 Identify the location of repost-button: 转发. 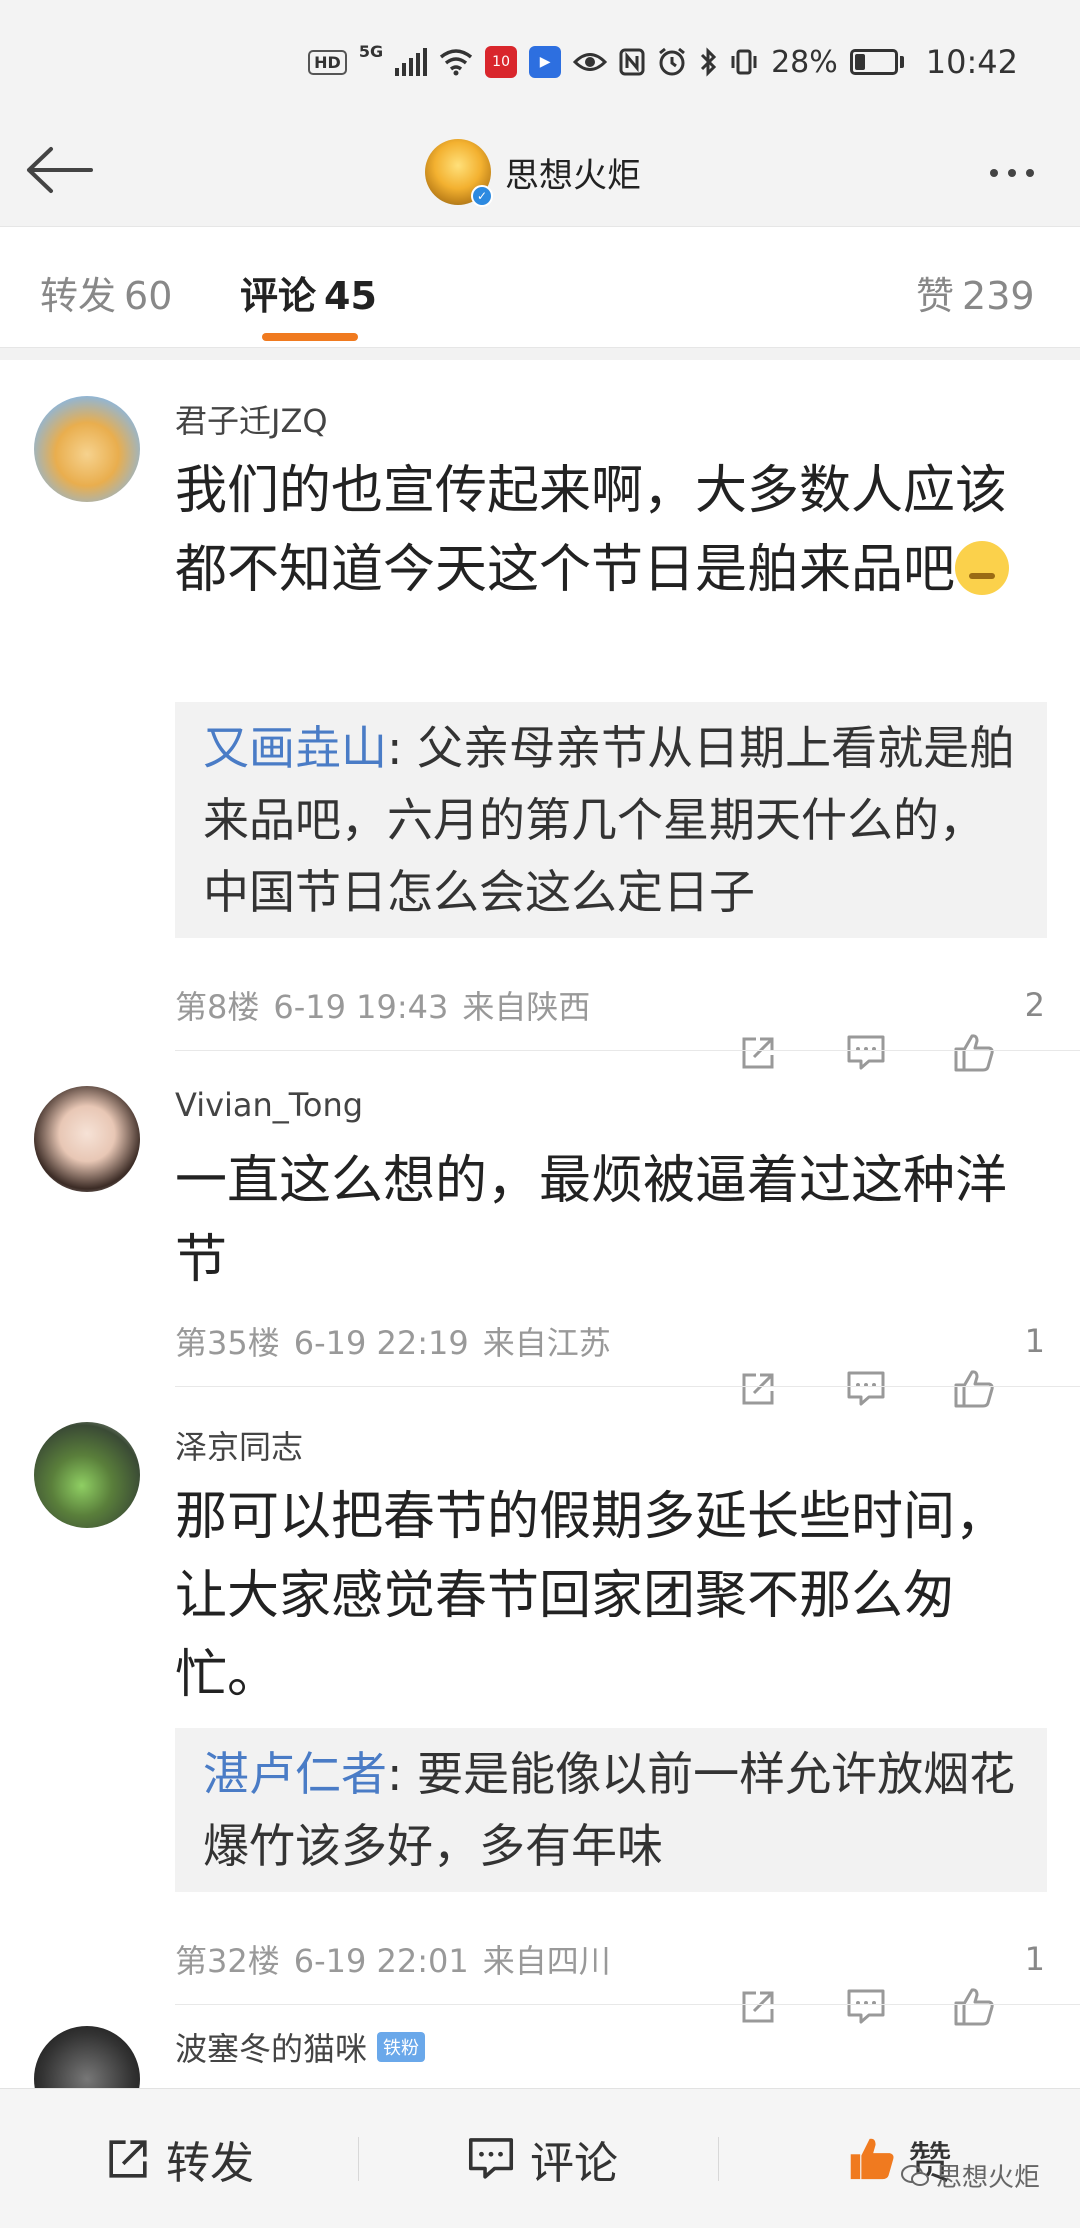
(179, 2159).